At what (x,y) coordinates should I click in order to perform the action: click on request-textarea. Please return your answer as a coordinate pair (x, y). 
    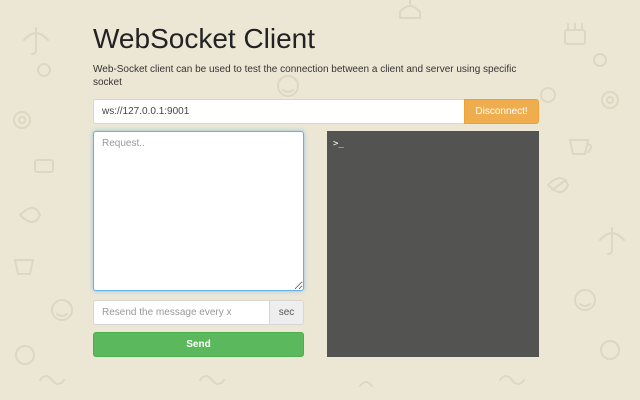
    Looking at the image, I should click on (198, 211).